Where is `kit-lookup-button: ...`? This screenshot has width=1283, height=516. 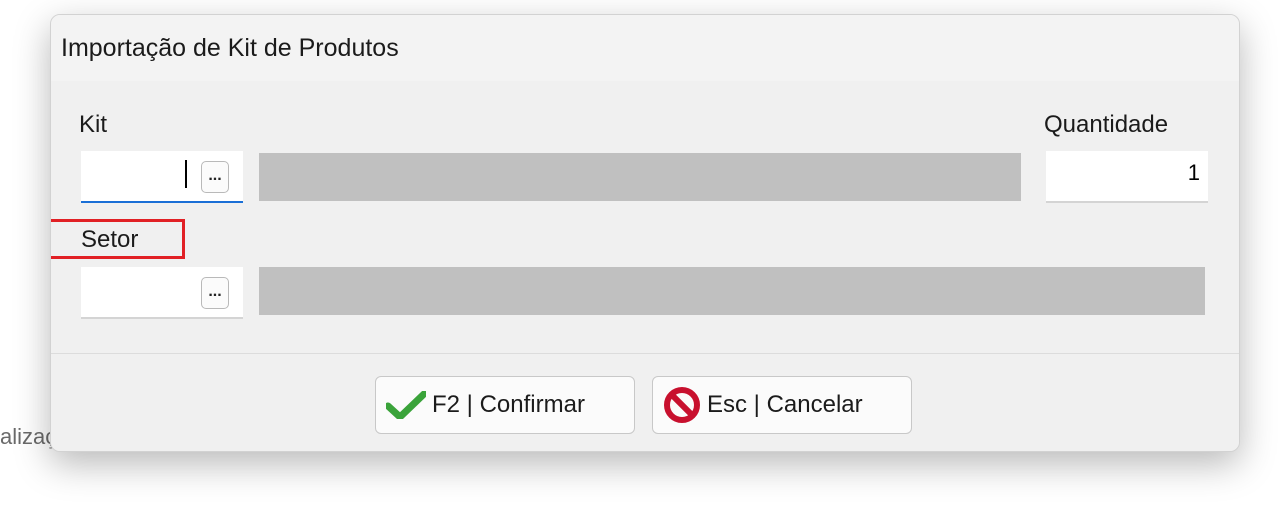
kit-lookup-button: ... is located at coordinates (215, 177).